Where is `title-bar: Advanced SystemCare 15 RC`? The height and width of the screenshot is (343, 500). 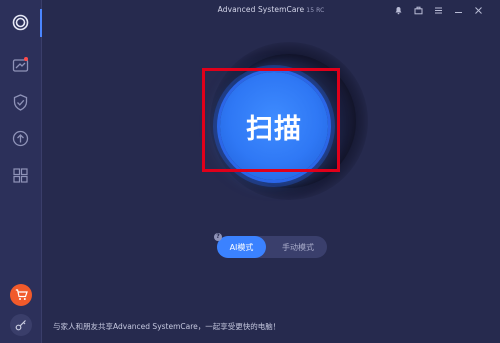
title-bar: Advanced SystemCare 15 RC is located at coordinates (271, 11).